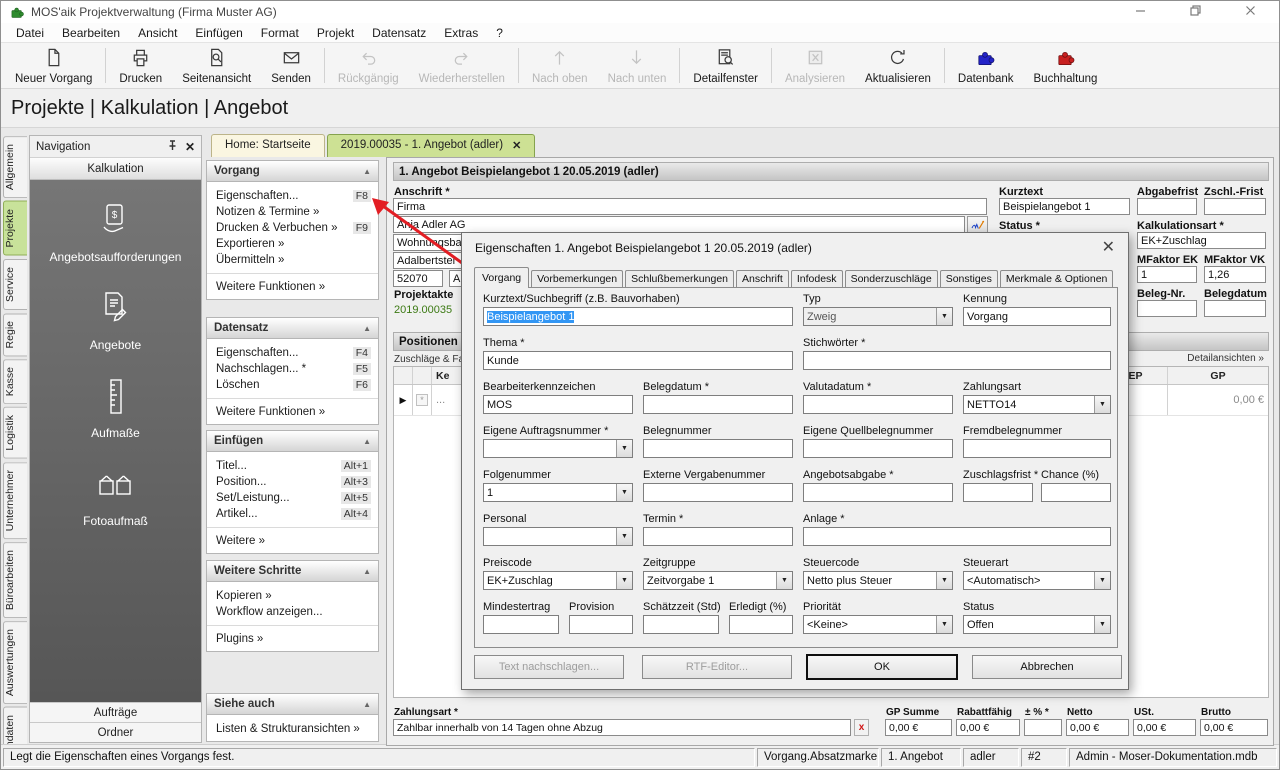 This screenshot has height=770, width=1280. Describe the element at coordinates (1037, 404) in the screenshot. I see `zahlungsart-select: NETTO14 ▼` at that location.